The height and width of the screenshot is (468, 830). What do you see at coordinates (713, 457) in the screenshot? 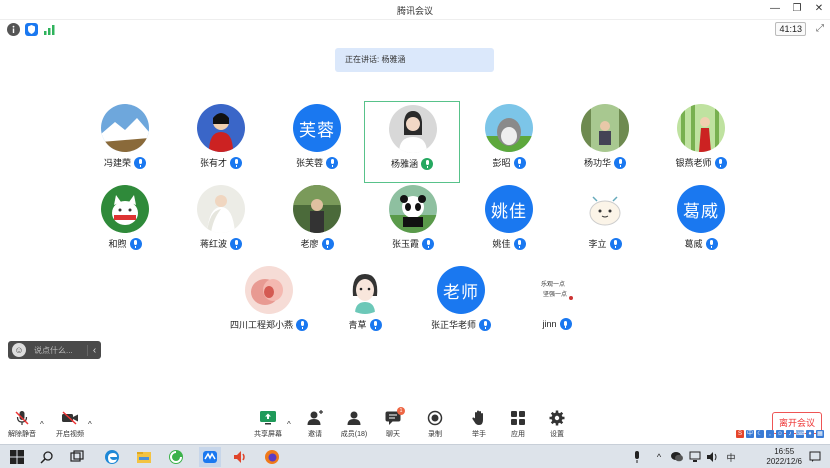
I see `tray-volume-icon` at bounding box center [713, 457].